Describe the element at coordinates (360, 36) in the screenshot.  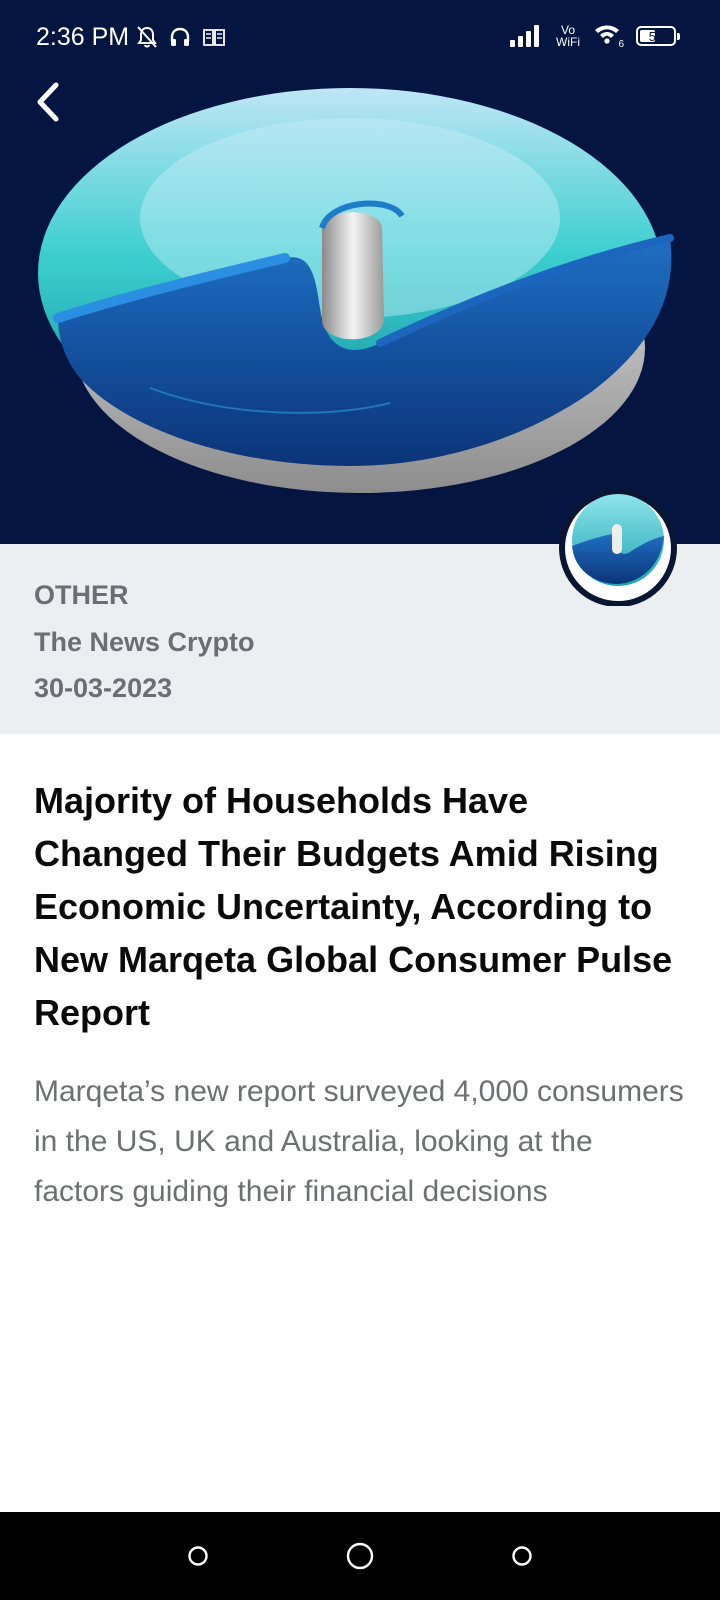
I see `status-bar: 2:36 PM Vo WiFi 6 53` at that location.